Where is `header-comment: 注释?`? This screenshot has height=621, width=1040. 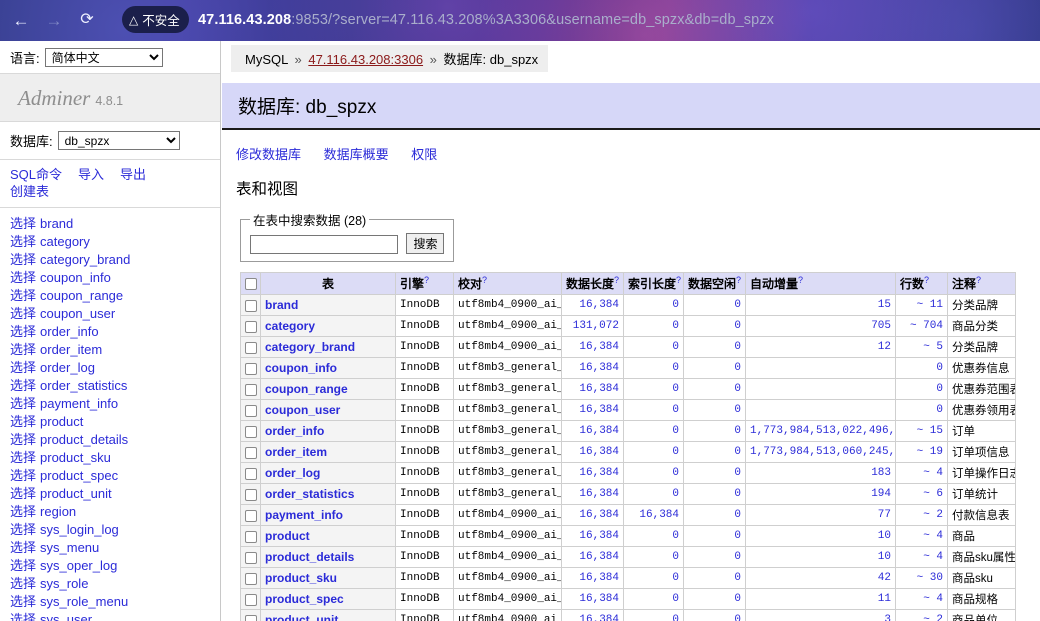
header-comment: 注释? is located at coordinates (981, 283).